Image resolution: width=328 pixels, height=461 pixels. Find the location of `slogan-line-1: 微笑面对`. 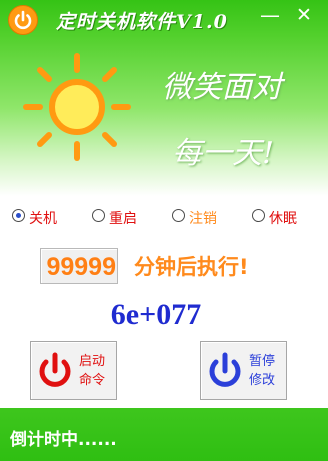

slogan-line-1: 微笑面对 is located at coordinates (222, 87).